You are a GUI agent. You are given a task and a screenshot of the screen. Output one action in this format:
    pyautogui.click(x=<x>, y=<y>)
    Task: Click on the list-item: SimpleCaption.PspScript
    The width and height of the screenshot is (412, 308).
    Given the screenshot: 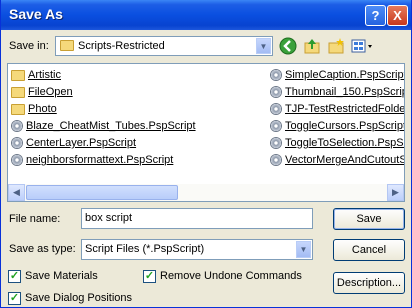 What is the action you would take?
    pyautogui.click(x=337, y=75)
    